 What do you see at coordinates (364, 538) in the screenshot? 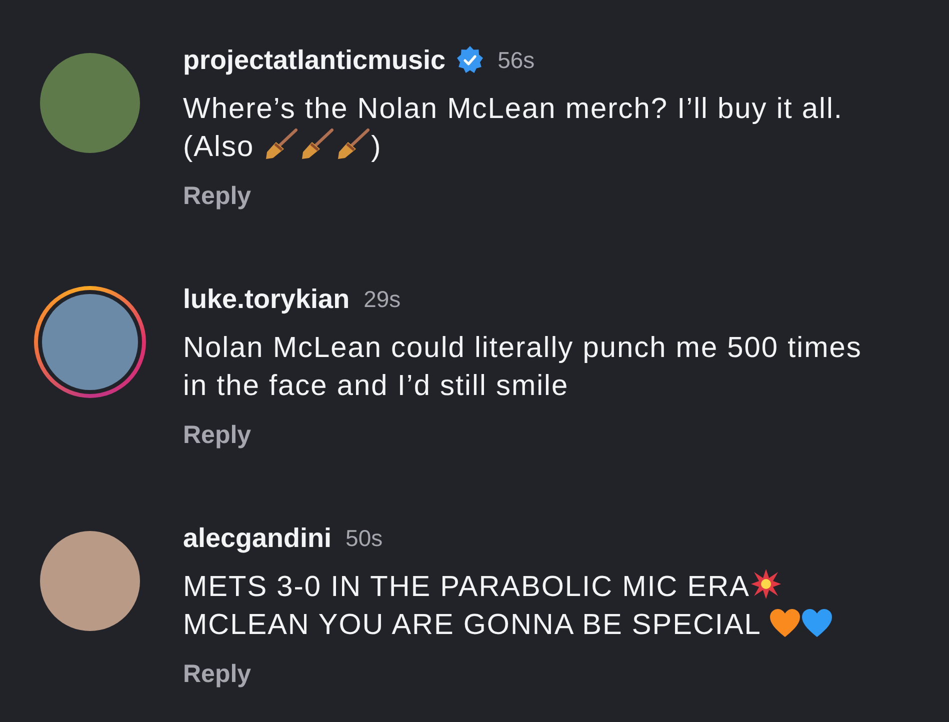
I see `timestamp: 50s` at bounding box center [364, 538].